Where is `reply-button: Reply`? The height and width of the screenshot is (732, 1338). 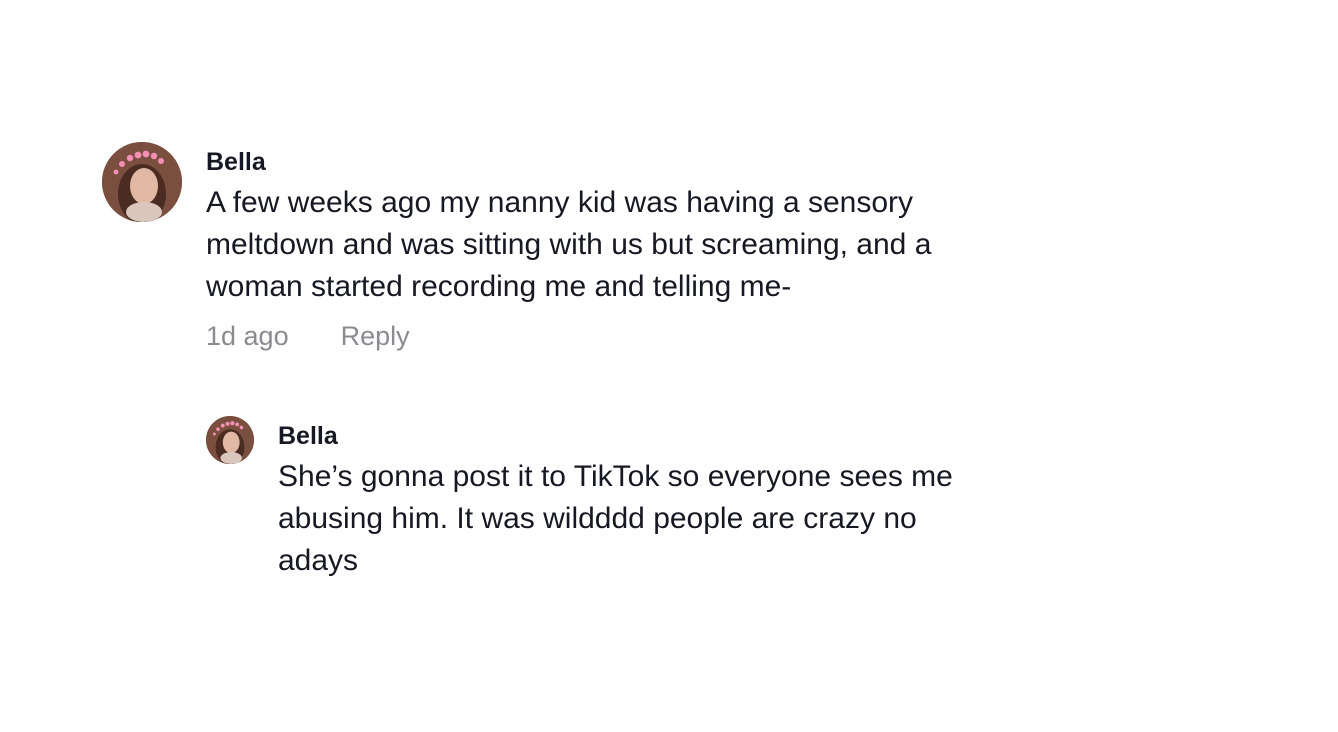 reply-button: Reply is located at coordinates (375, 336).